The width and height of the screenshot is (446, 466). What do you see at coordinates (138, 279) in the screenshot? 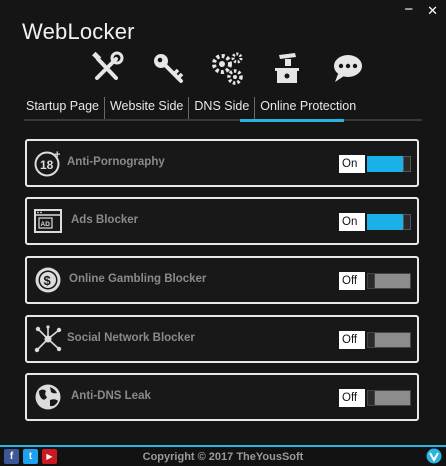
I see `feature-label: Online Gambling Blocker` at bounding box center [138, 279].